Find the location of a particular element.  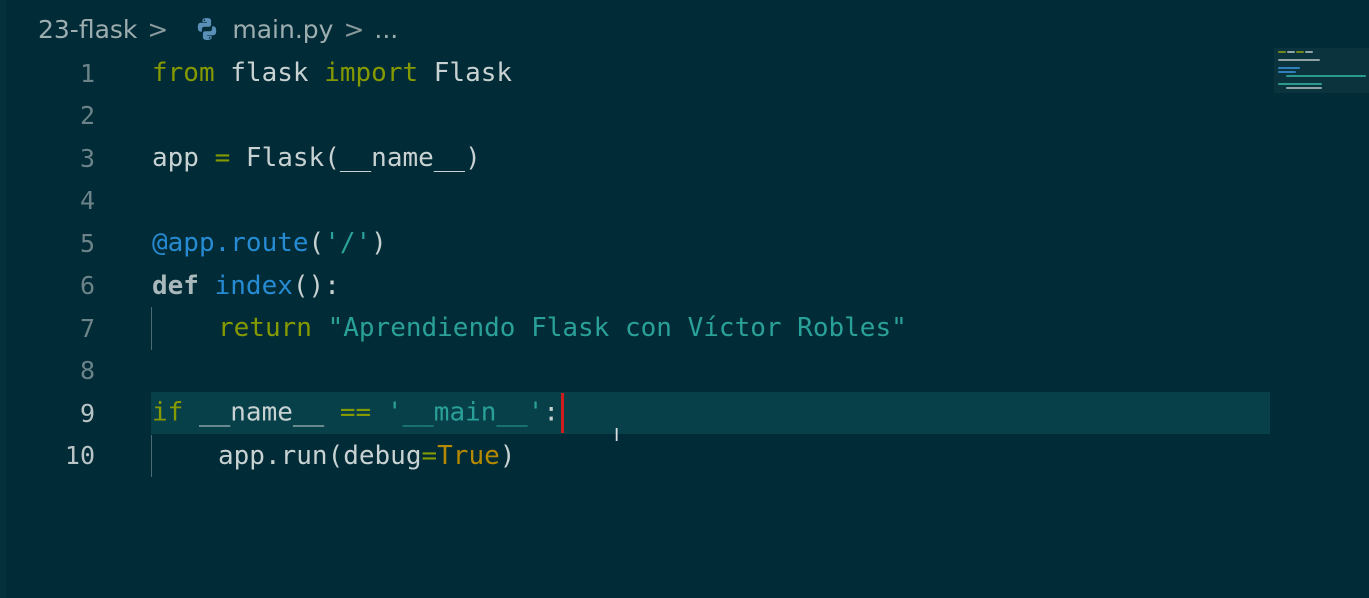

line-content: app = Flask(__name__) is located at coordinates (316, 158).